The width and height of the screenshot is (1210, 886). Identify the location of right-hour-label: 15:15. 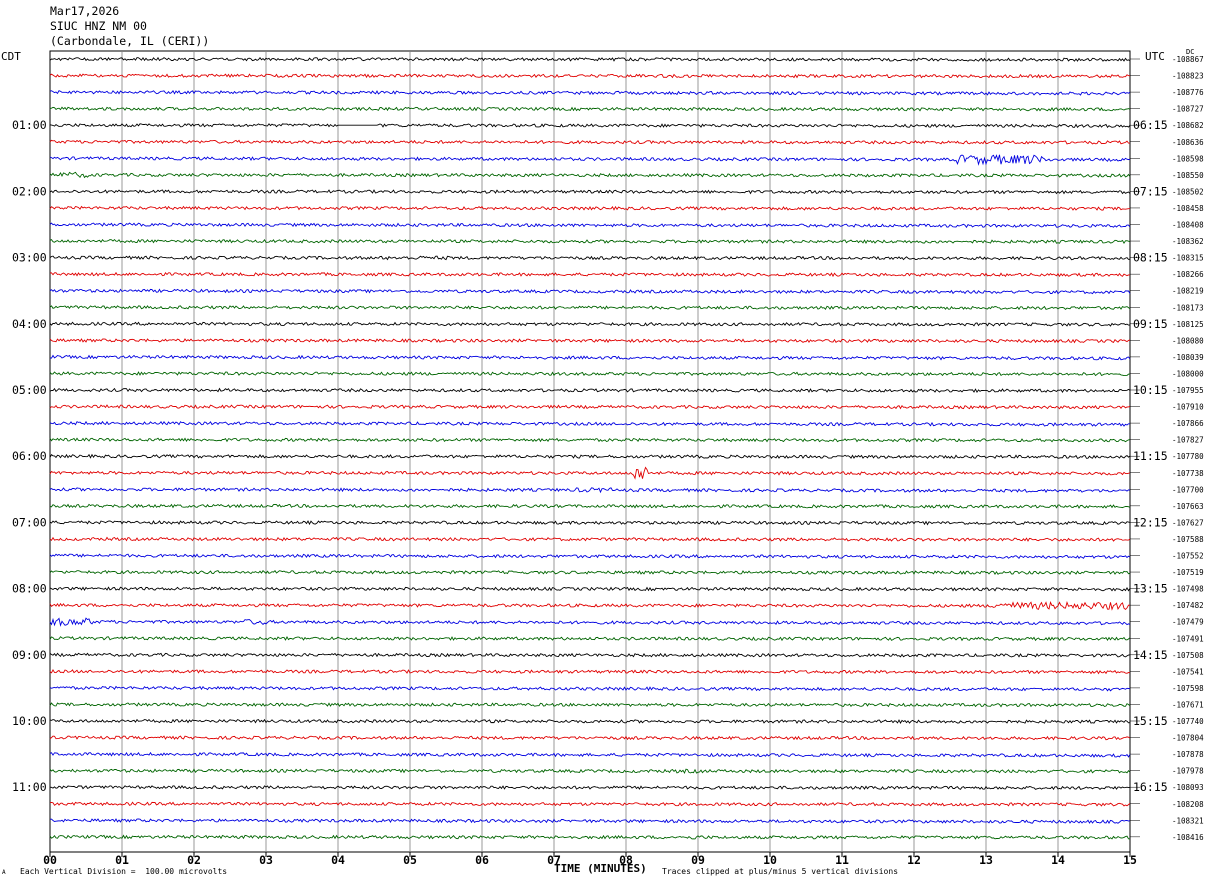
(1150, 721).